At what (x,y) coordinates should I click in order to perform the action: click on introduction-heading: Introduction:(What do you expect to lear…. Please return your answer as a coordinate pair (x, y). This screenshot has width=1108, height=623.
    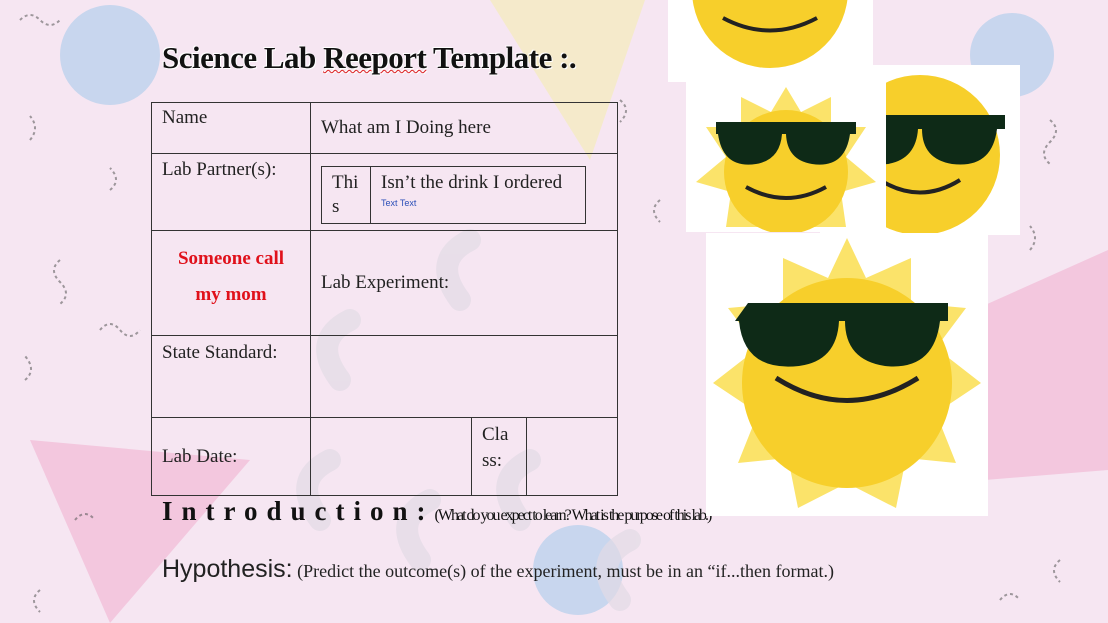
    Looking at the image, I should click on (437, 511).